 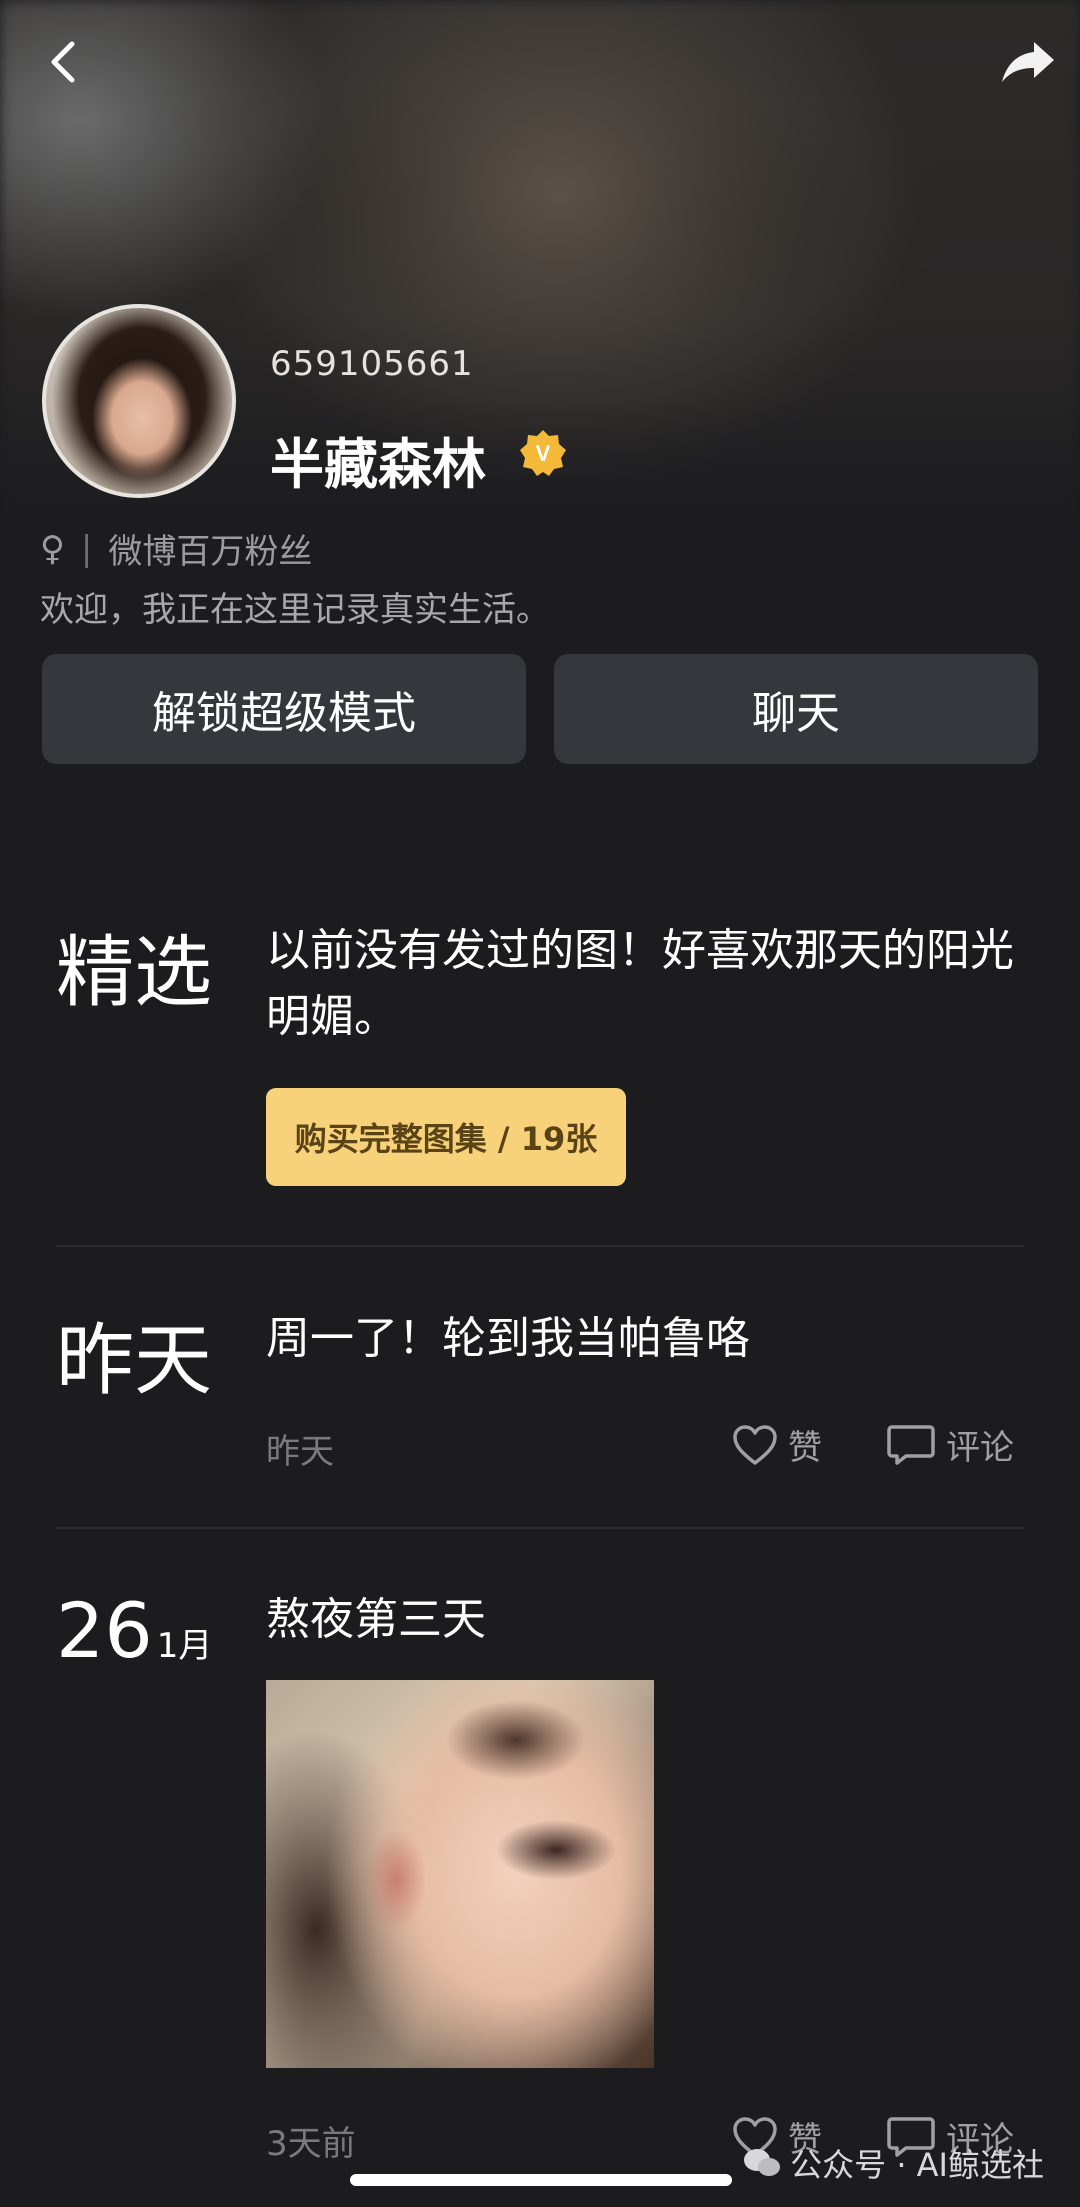 I want to click on buy-album-button: 购买完整图集 / 19张, so click(x=446, y=1137).